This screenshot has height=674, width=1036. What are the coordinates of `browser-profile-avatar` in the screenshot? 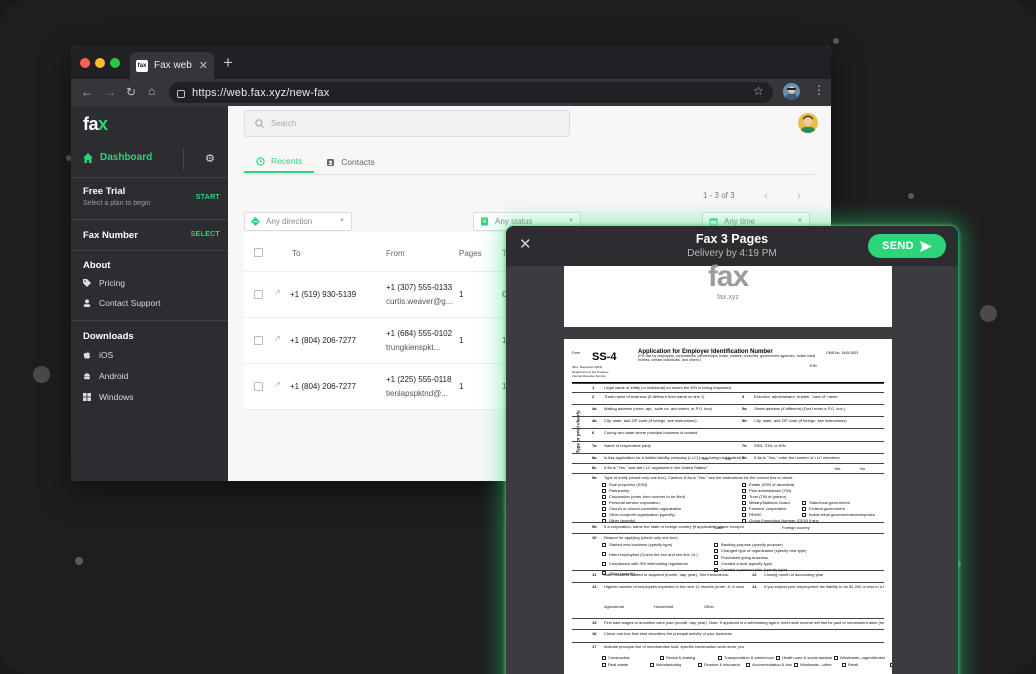 It's located at (791, 91).